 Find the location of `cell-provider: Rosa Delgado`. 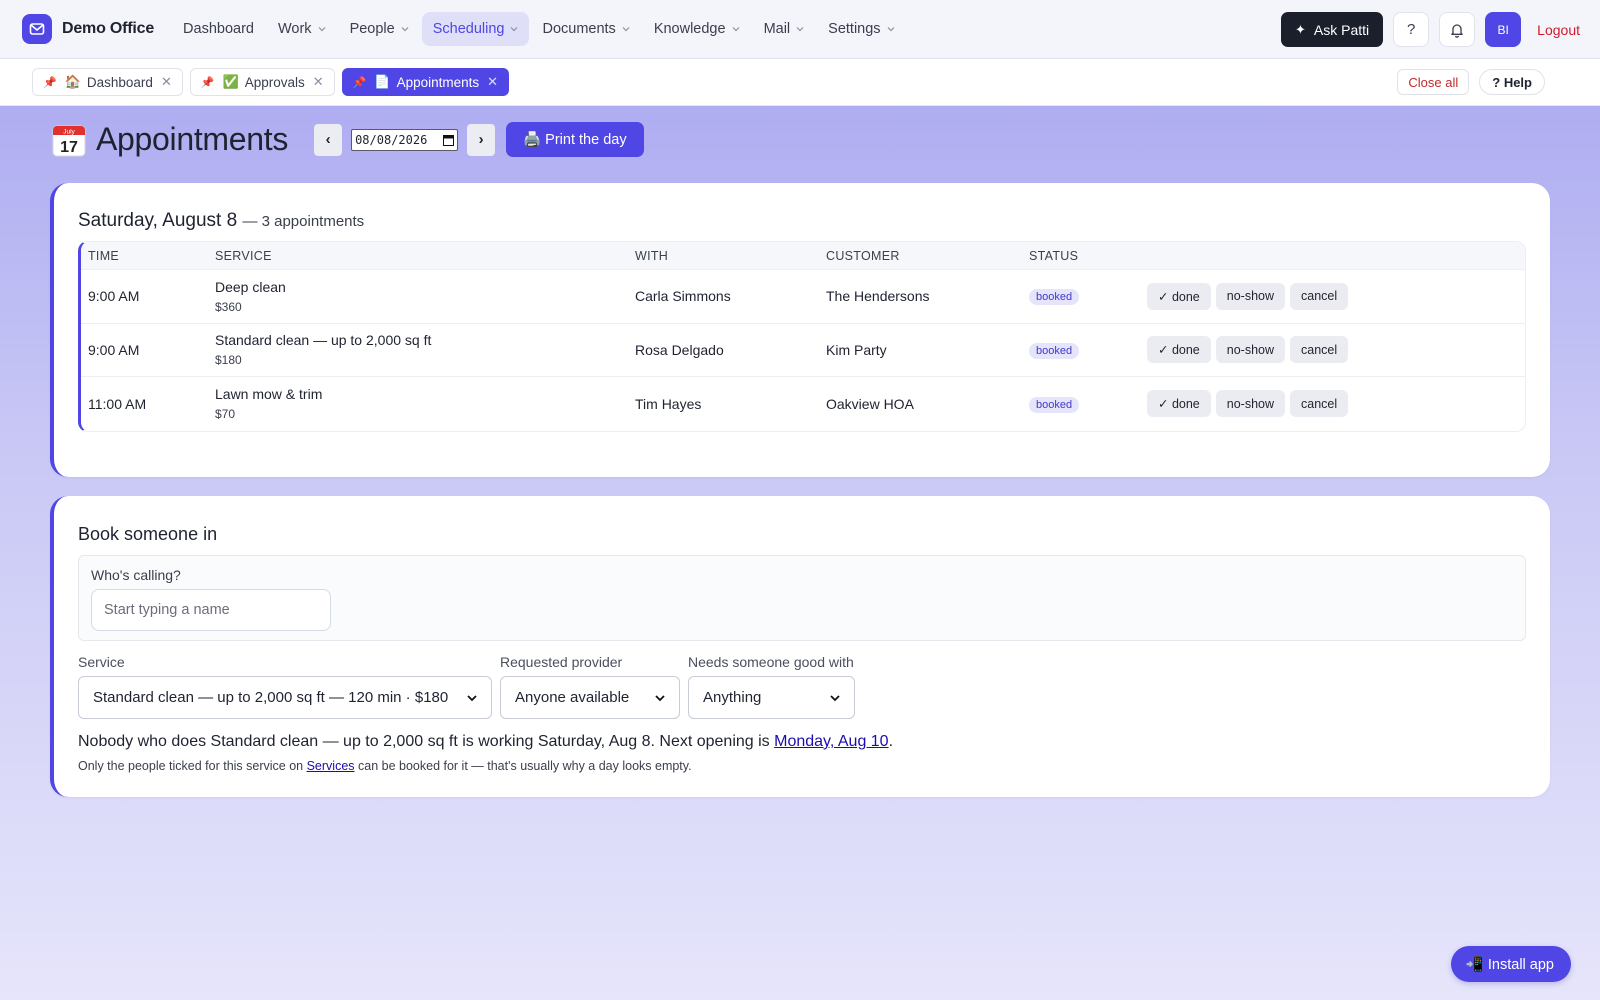

cell-provider: Rosa Delgado is located at coordinates (679, 349).